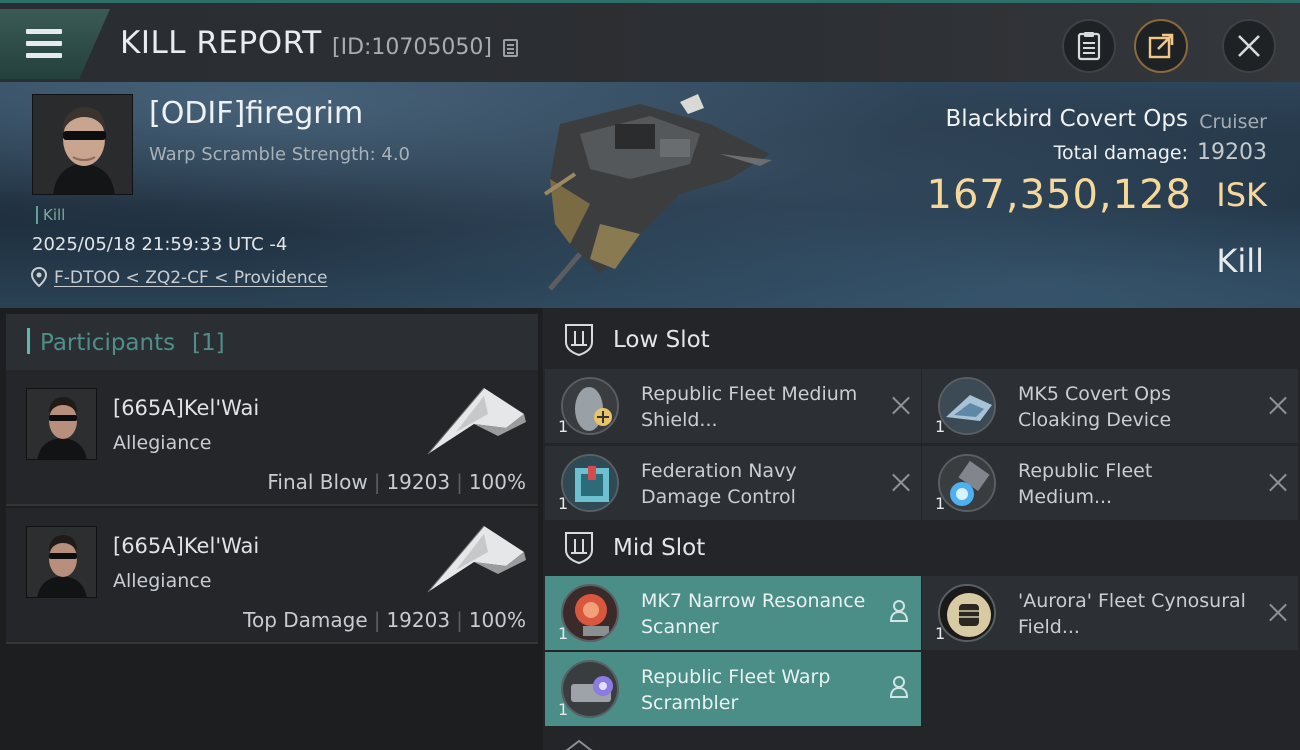  Describe the element at coordinates (28, 341) in the screenshot. I see `header-accent-bar` at that location.